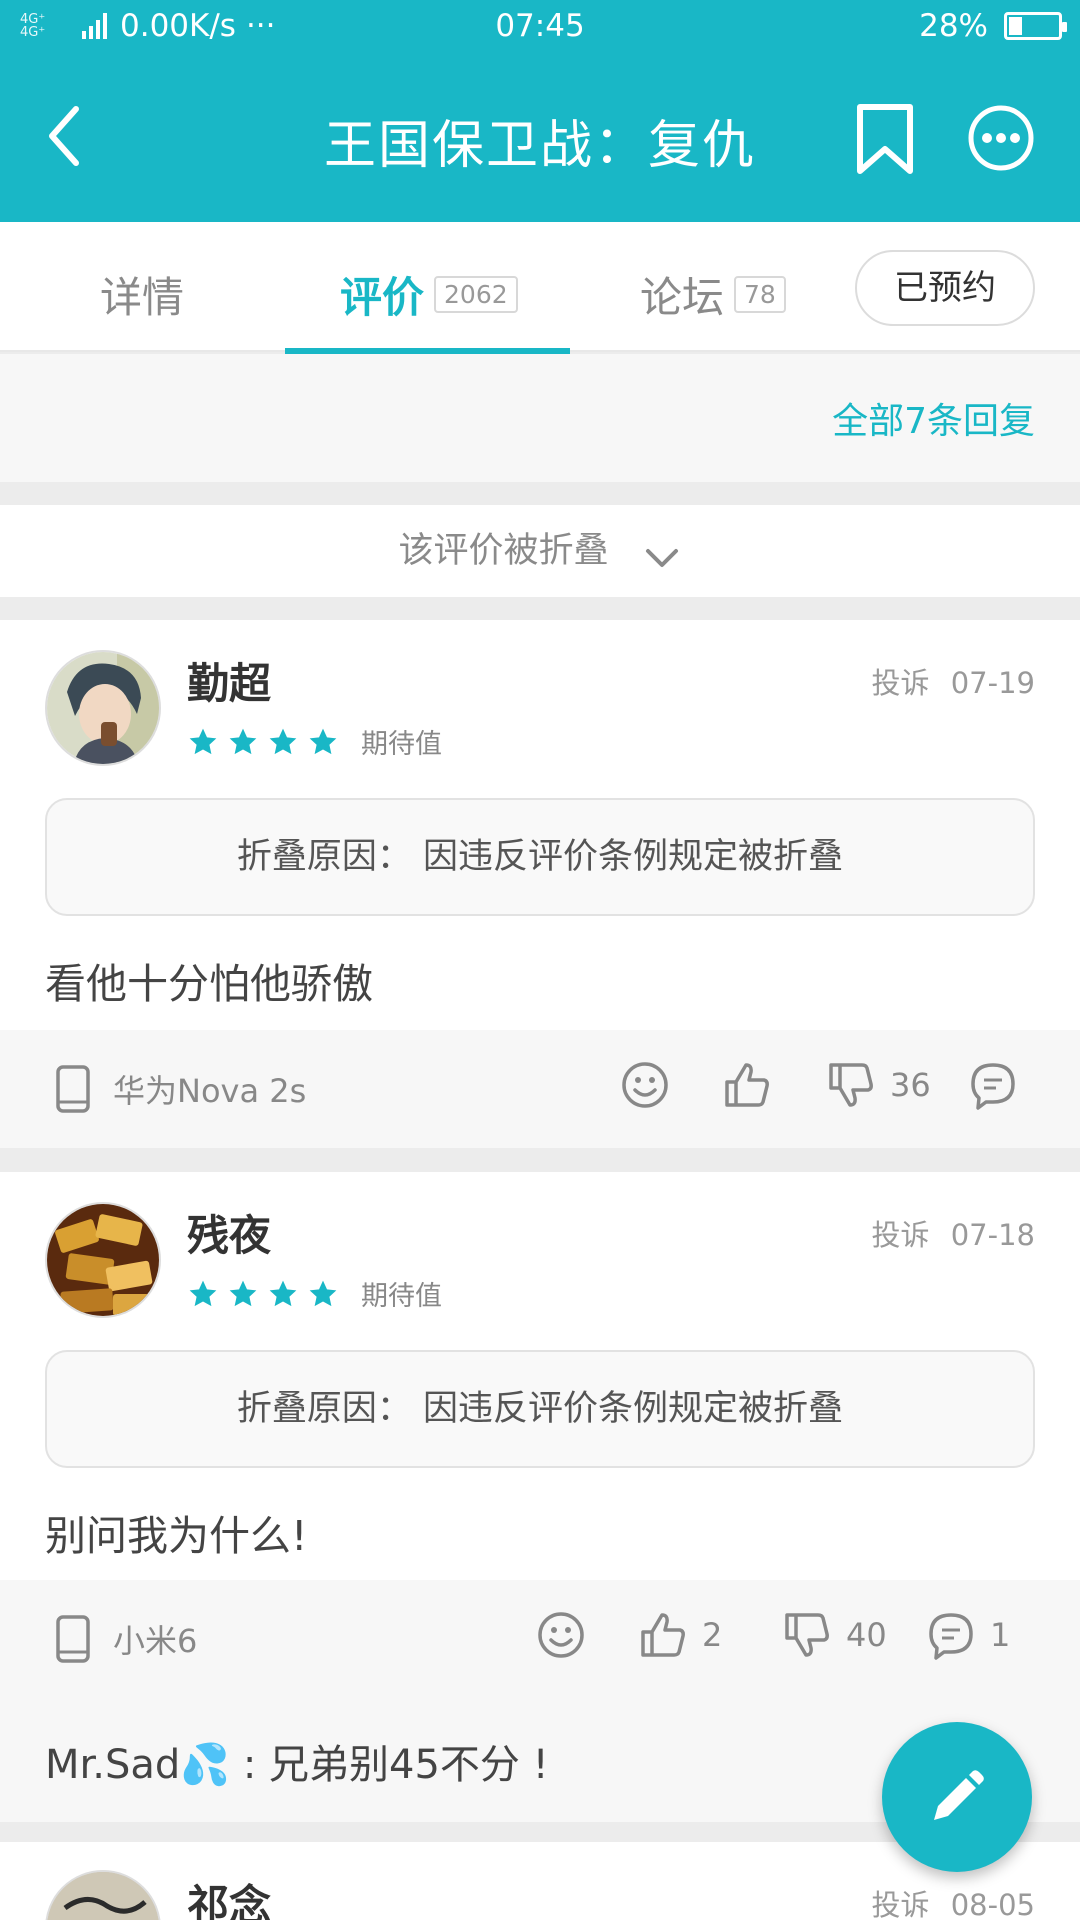 The image size is (1080, 1920). I want to click on review-content: 看他十分怕他骄傲, so click(209, 984).